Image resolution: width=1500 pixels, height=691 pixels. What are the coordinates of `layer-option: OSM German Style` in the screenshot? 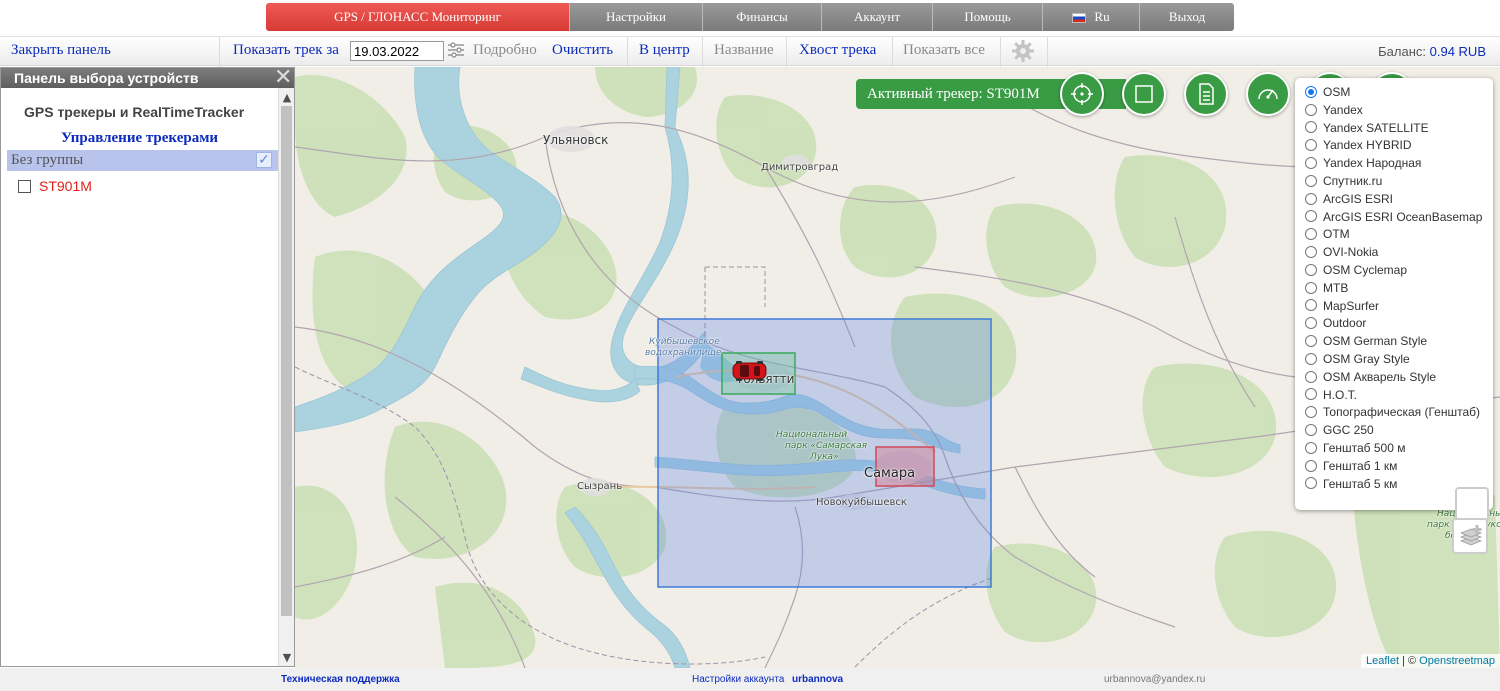 It's located at (1399, 342).